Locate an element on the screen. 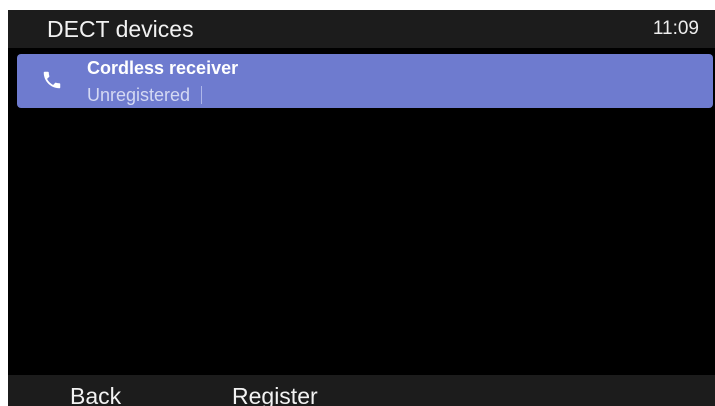  device-name: Cordless receiver is located at coordinates (163, 68).